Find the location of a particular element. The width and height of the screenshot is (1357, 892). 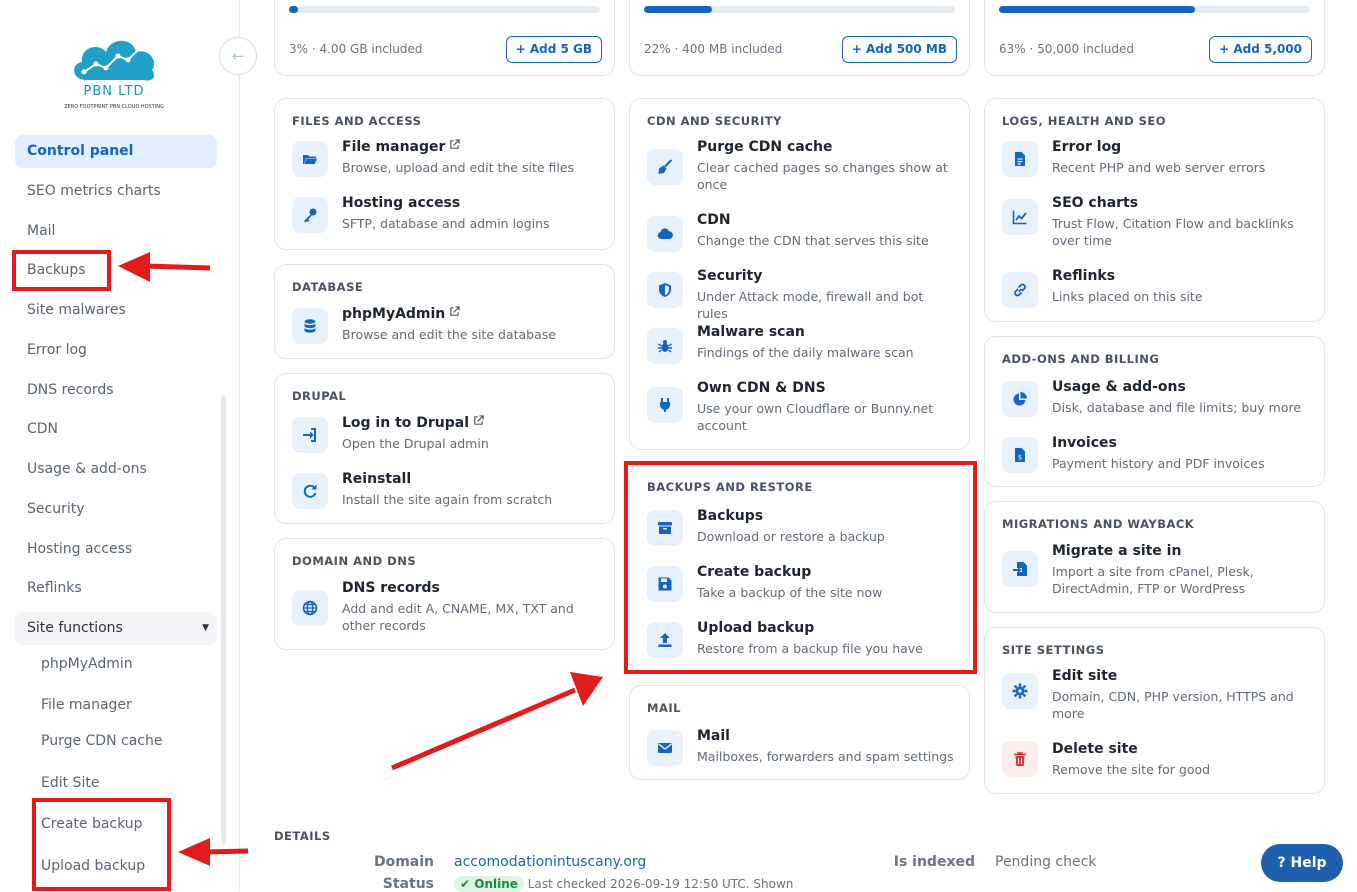

sidebar-scrollbar is located at coordinates (223, 620).